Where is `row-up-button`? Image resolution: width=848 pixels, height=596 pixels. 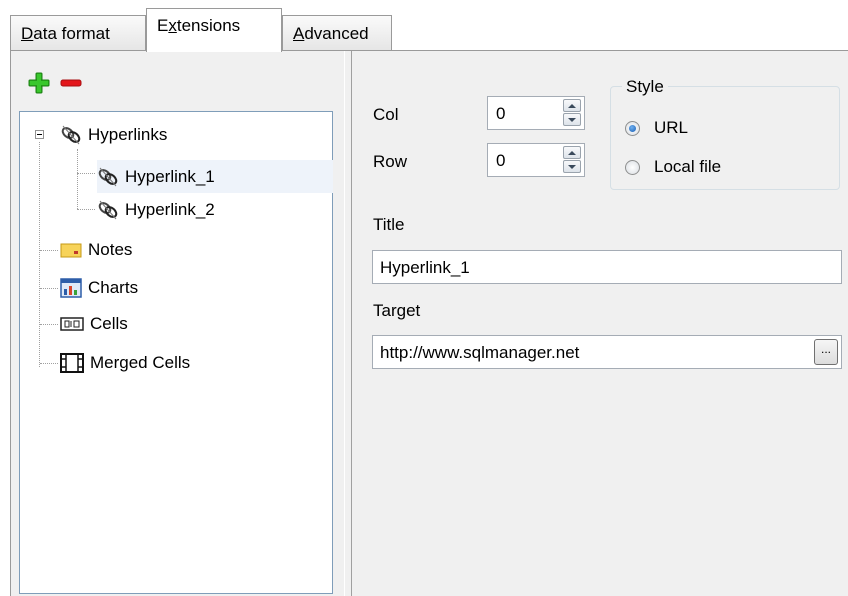 row-up-button is located at coordinates (572, 152).